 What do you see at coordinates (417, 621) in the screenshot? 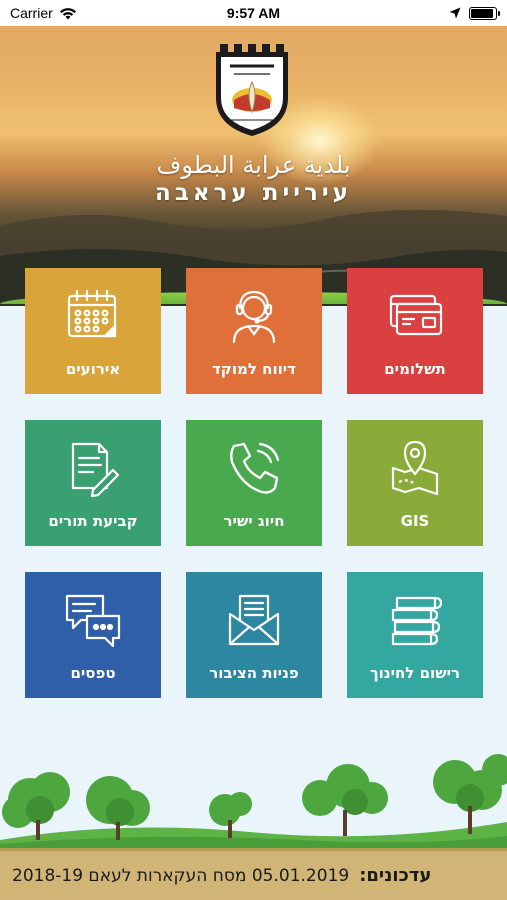
I see `books-icon` at bounding box center [417, 621].